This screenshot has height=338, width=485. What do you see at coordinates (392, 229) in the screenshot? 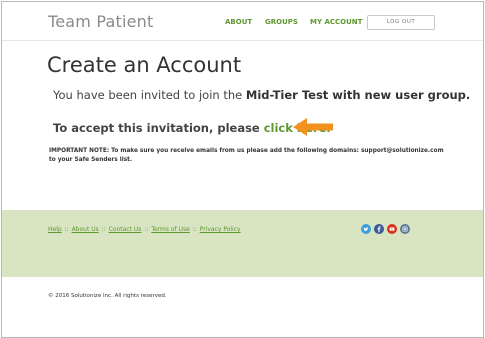
I see `youtube-icon` at bounding box center [392, 229].